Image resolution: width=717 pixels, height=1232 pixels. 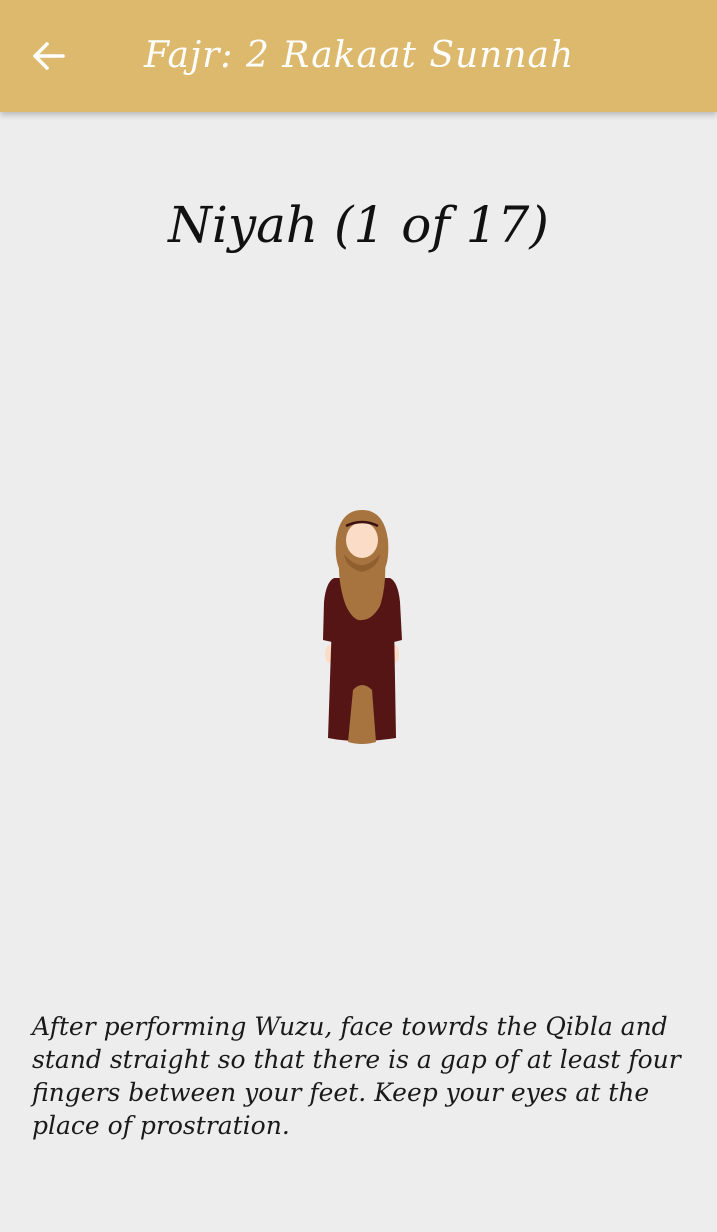 I want to click on step-title: Niyah (1 of 17), so click(x=358, y=225).